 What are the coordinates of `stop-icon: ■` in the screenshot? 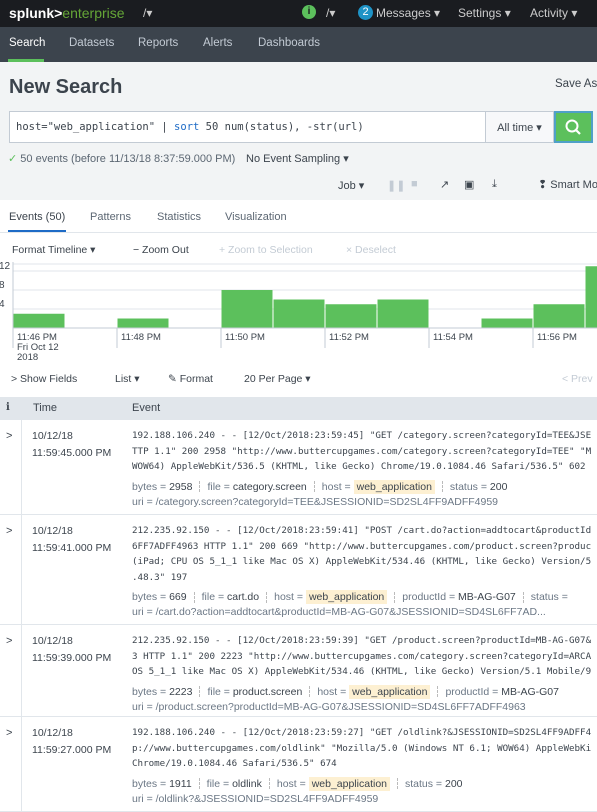 It's located at (414, 184).